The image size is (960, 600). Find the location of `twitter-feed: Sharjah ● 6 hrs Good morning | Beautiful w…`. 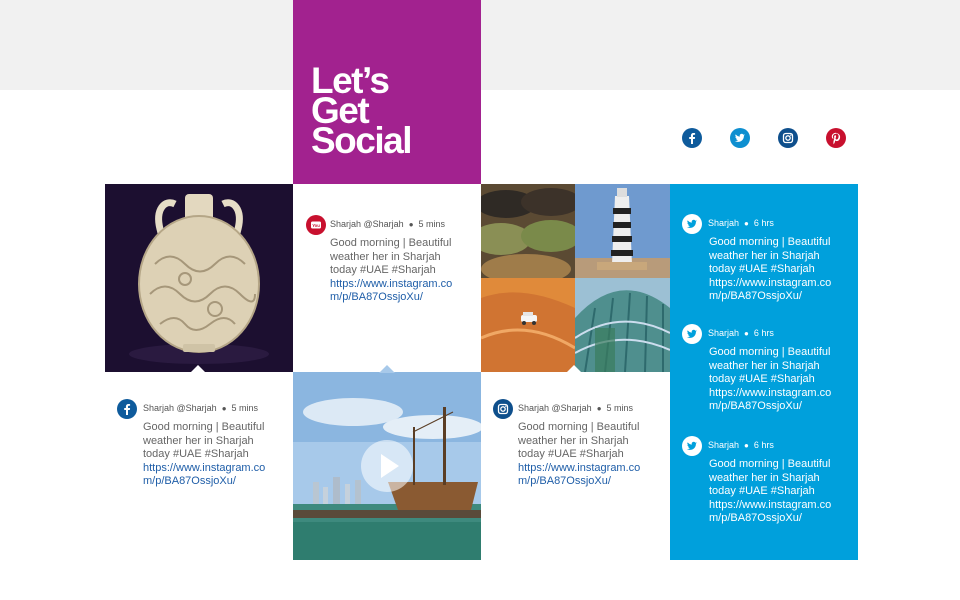

twitter-feed: Sharjah ● 6 hrs Good morning | Beautiful w… is located at coordinates (764, 372).